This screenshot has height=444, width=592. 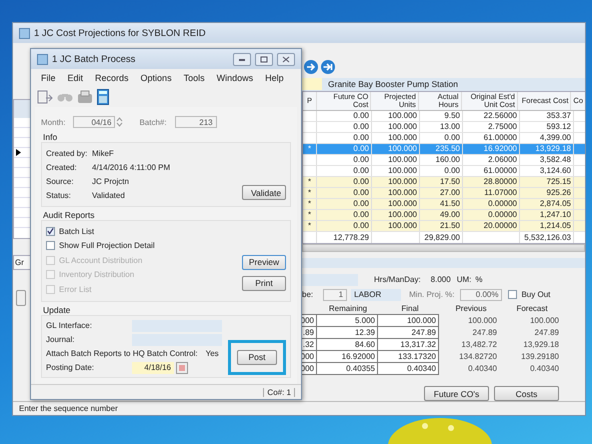 What do you see at coordinates (408, 332) in the screenshot?
I see `grid-cell: 247.89` at bounding box center [408, 332].